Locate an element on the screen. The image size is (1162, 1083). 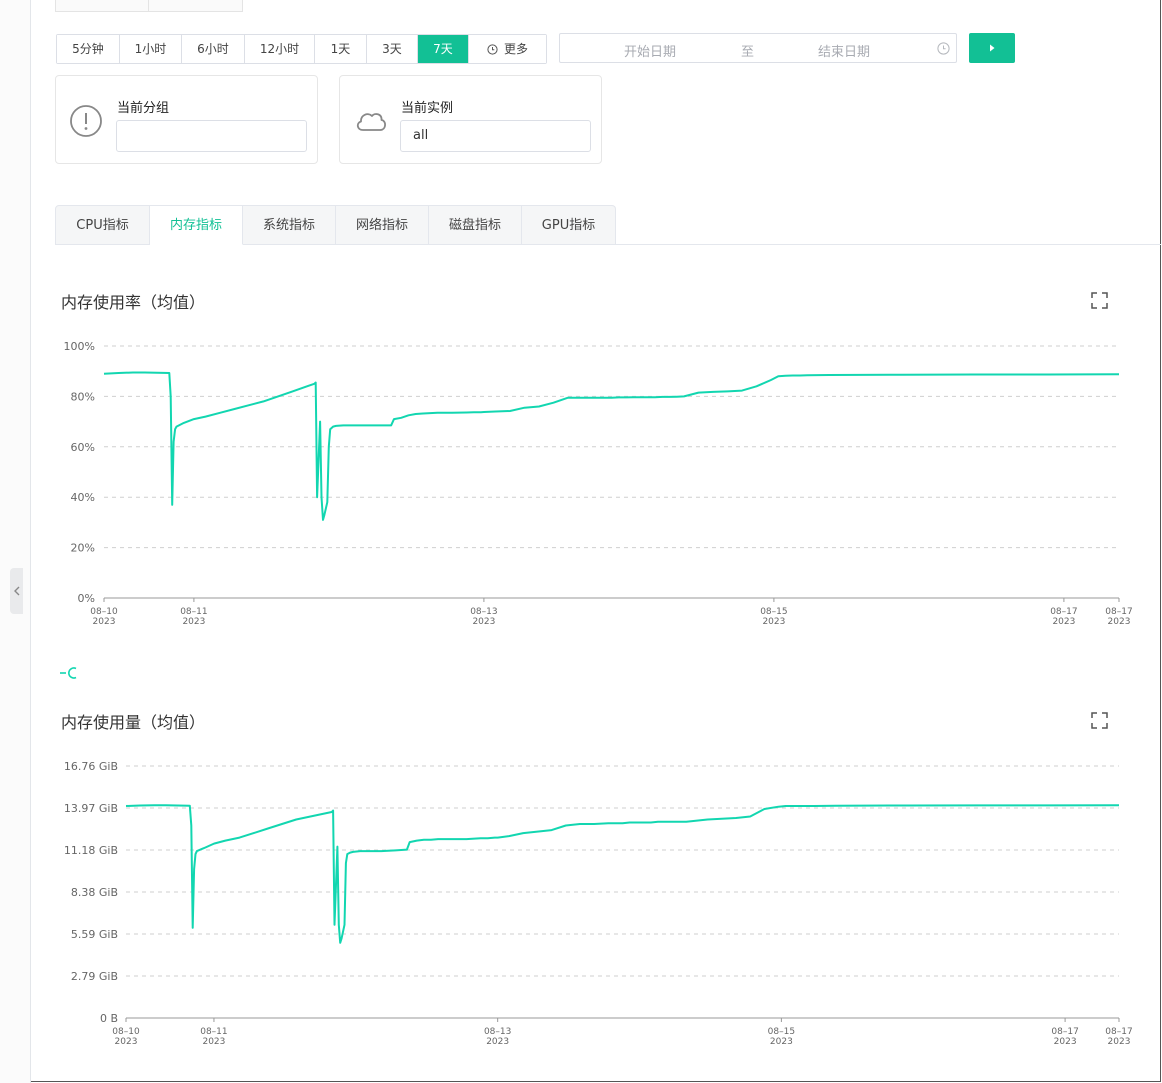
x-tick-label: 08–15 is located at coordinates (781, 1032).